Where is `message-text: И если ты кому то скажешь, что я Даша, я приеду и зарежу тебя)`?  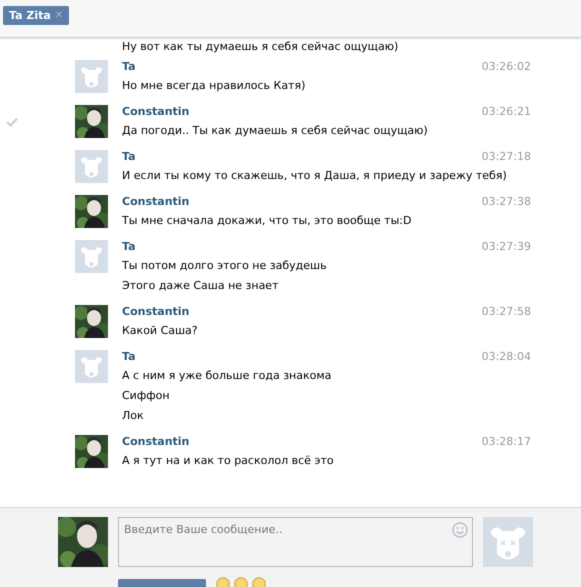 message-text: И если ты кому то скажешь, что я Даша, я приеду и зарежу тебя) is located at coordinates (315, 176).